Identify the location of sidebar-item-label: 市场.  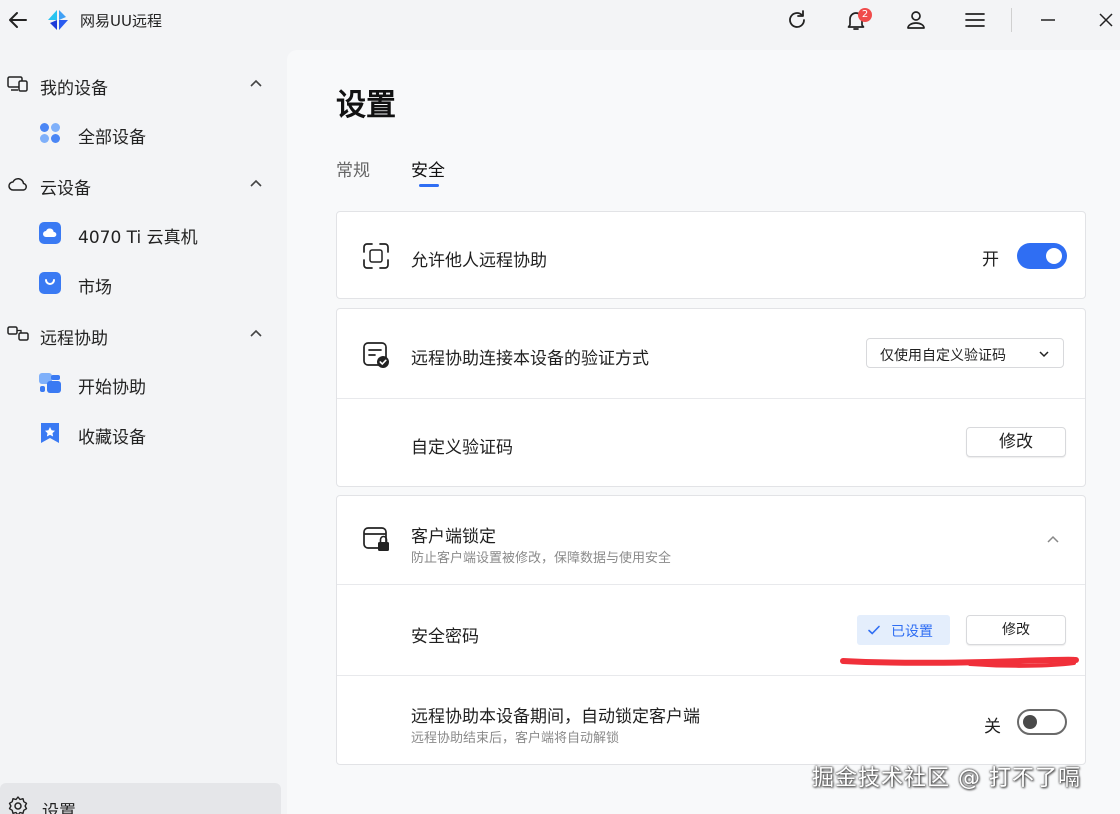
(95, 288).